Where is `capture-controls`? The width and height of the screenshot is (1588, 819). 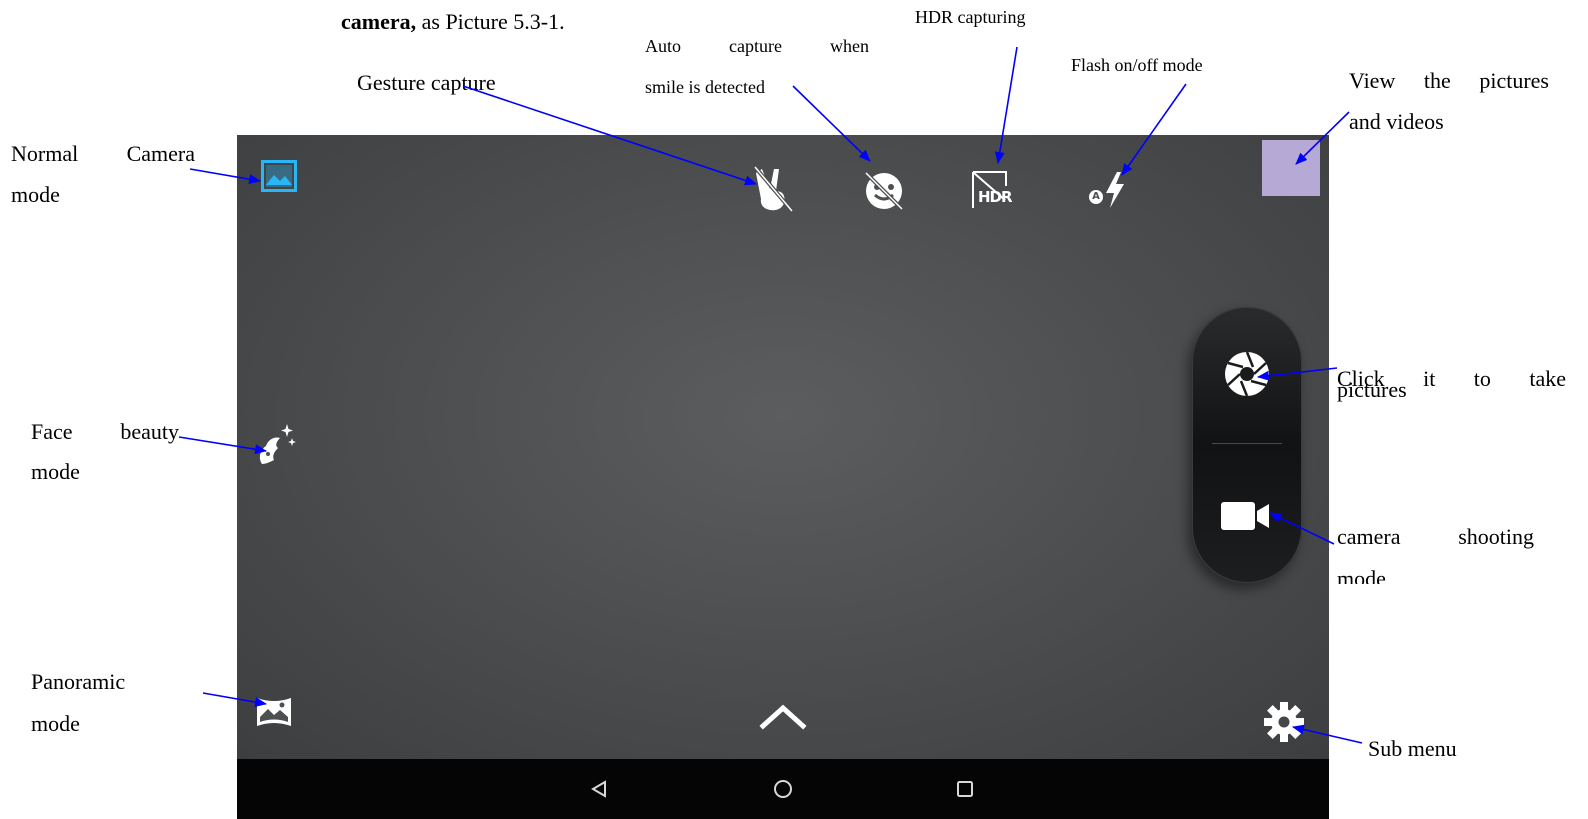
capture-controls is located at coordinates (1247, 445).